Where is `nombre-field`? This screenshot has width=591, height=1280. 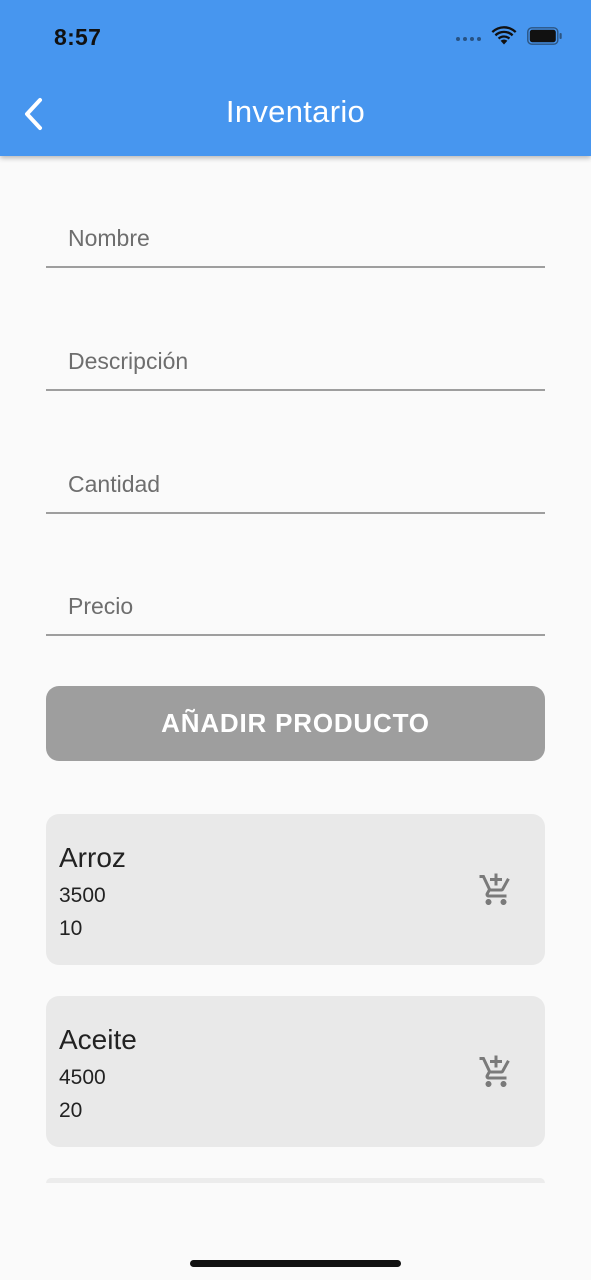
nombre-field is located at coordinates (295, 233).